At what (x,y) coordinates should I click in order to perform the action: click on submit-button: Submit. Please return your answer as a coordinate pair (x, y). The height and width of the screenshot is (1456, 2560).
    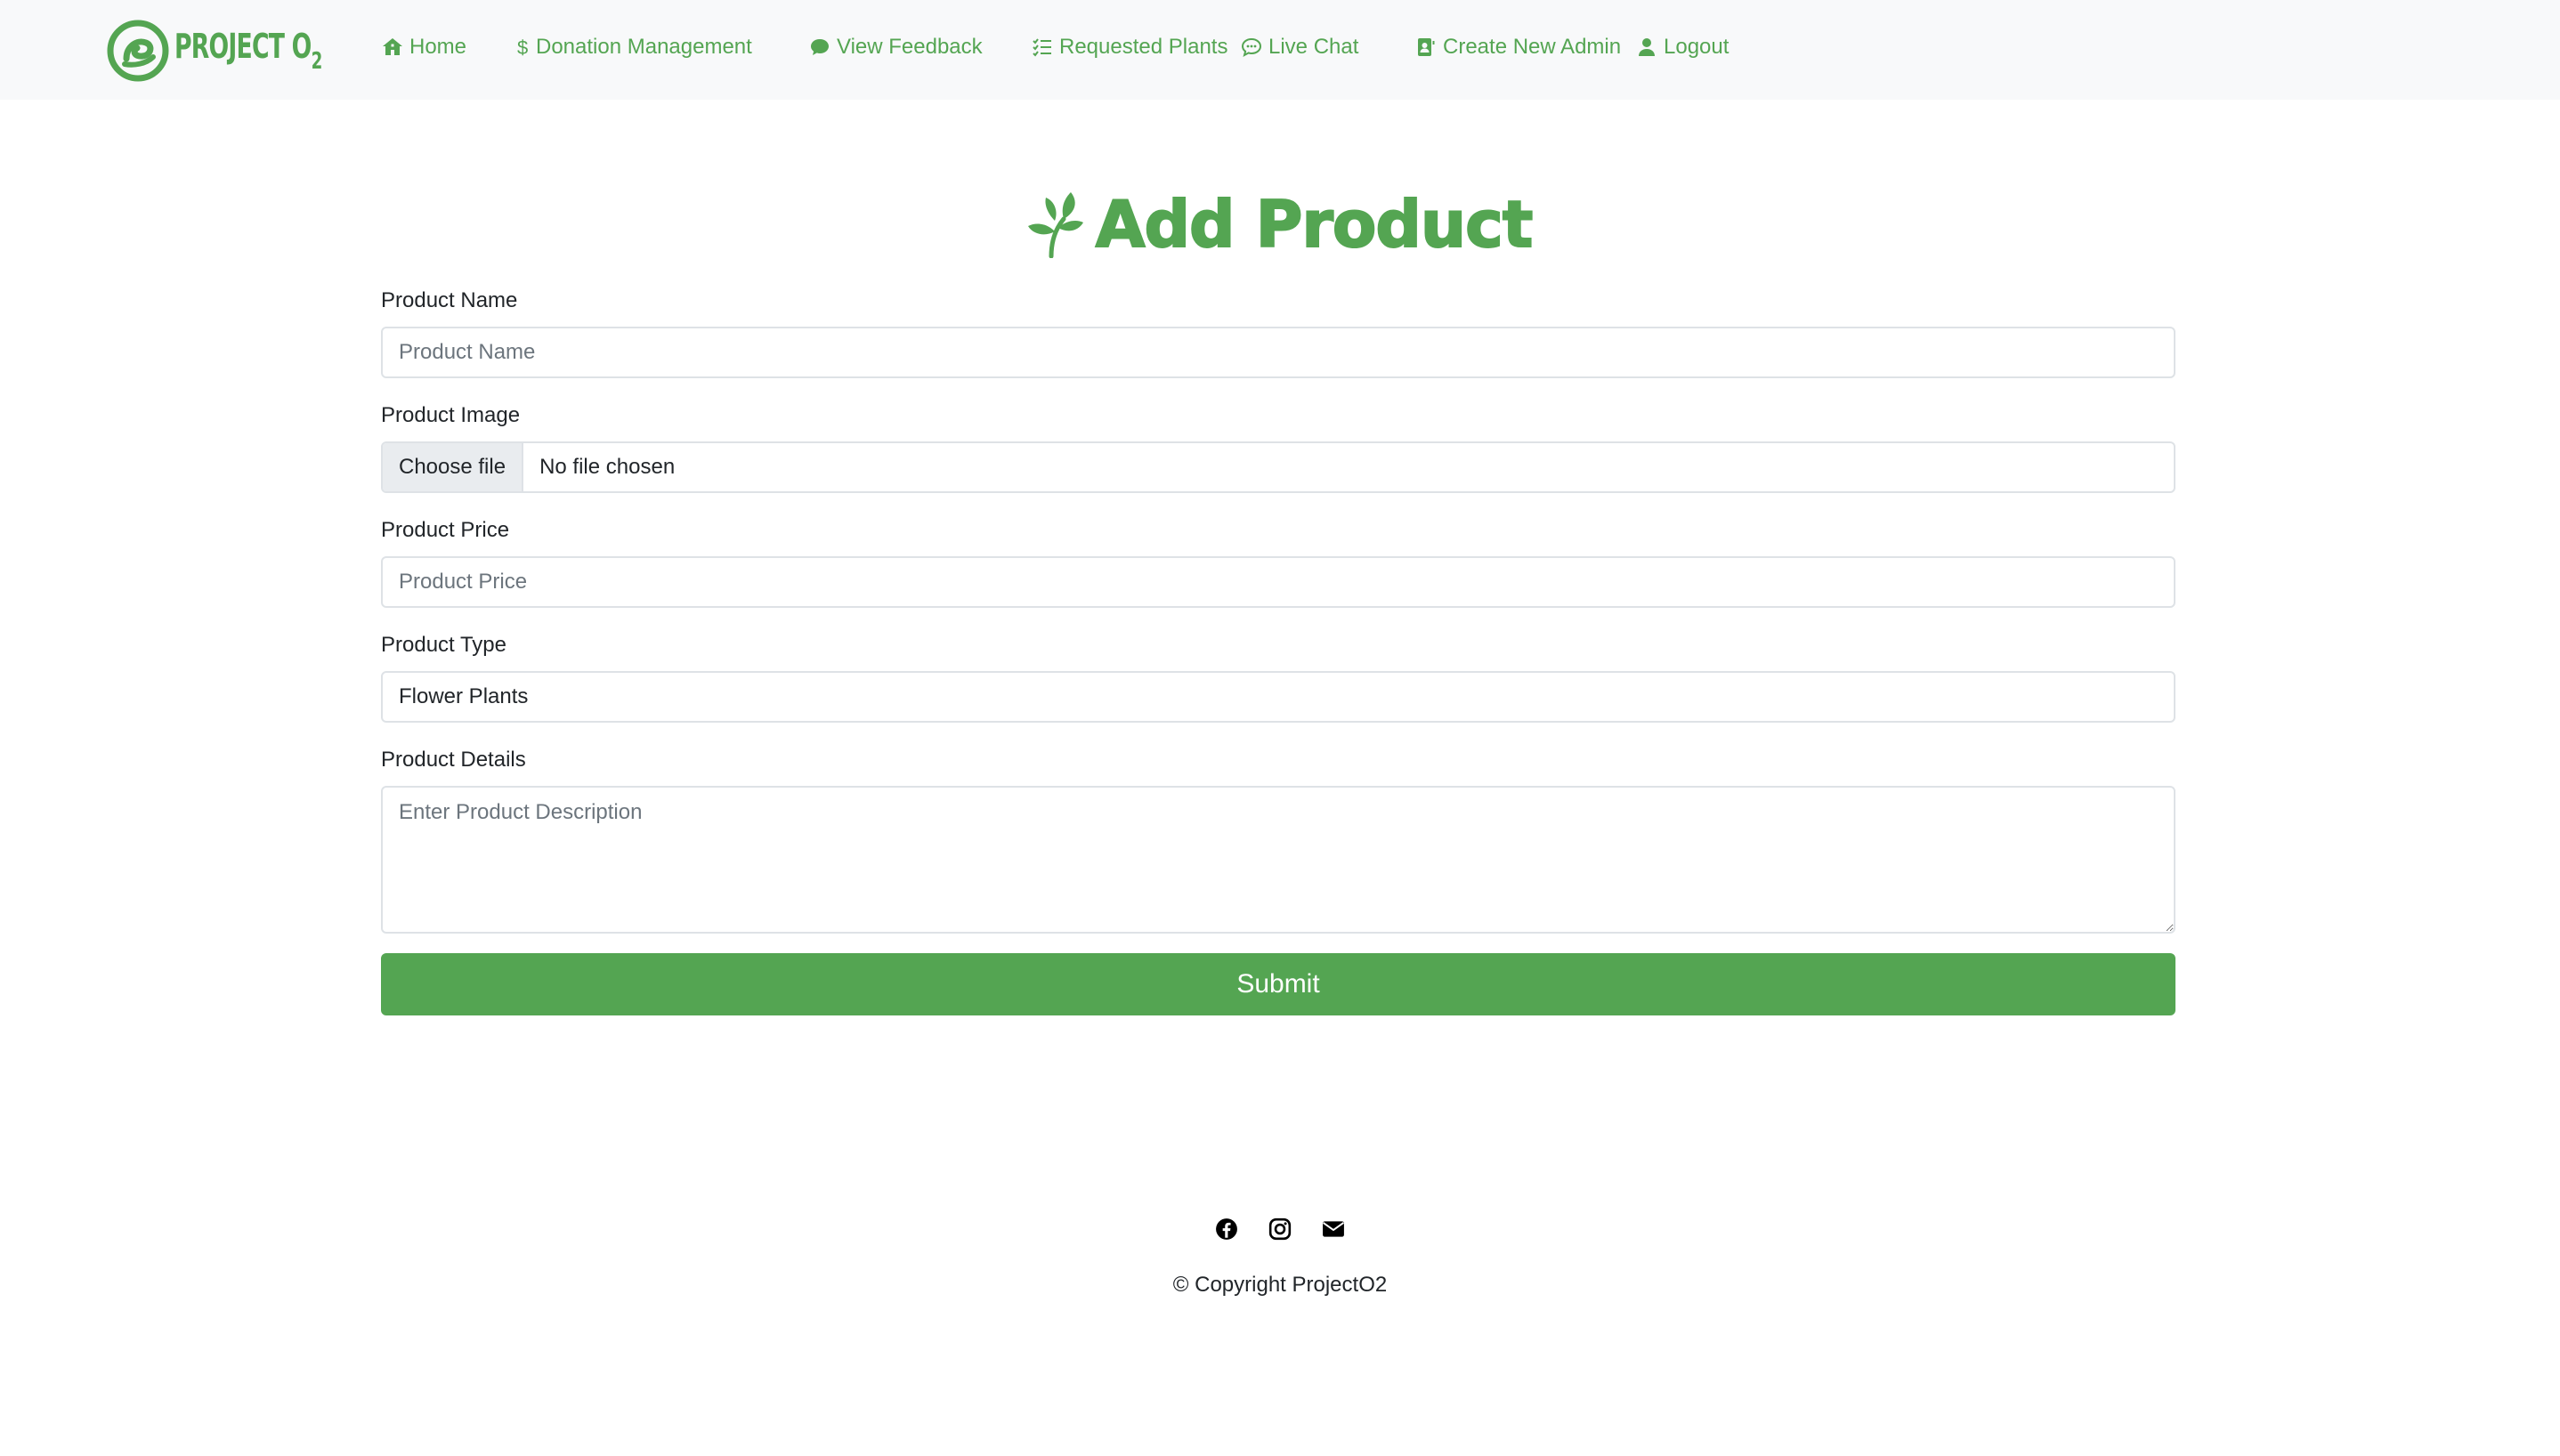
    Looking at the image, I should click on (1278, 984).